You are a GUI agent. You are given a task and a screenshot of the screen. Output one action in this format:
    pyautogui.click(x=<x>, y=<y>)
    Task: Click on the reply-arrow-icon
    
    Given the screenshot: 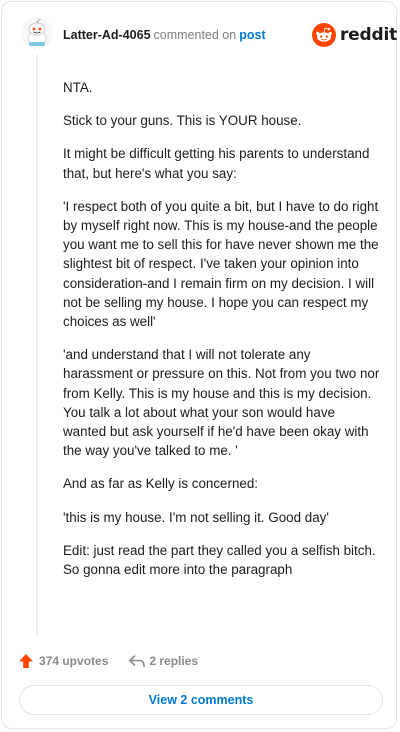 What is the action you would take?
    pyautogui.click(x=137, y=661)
    